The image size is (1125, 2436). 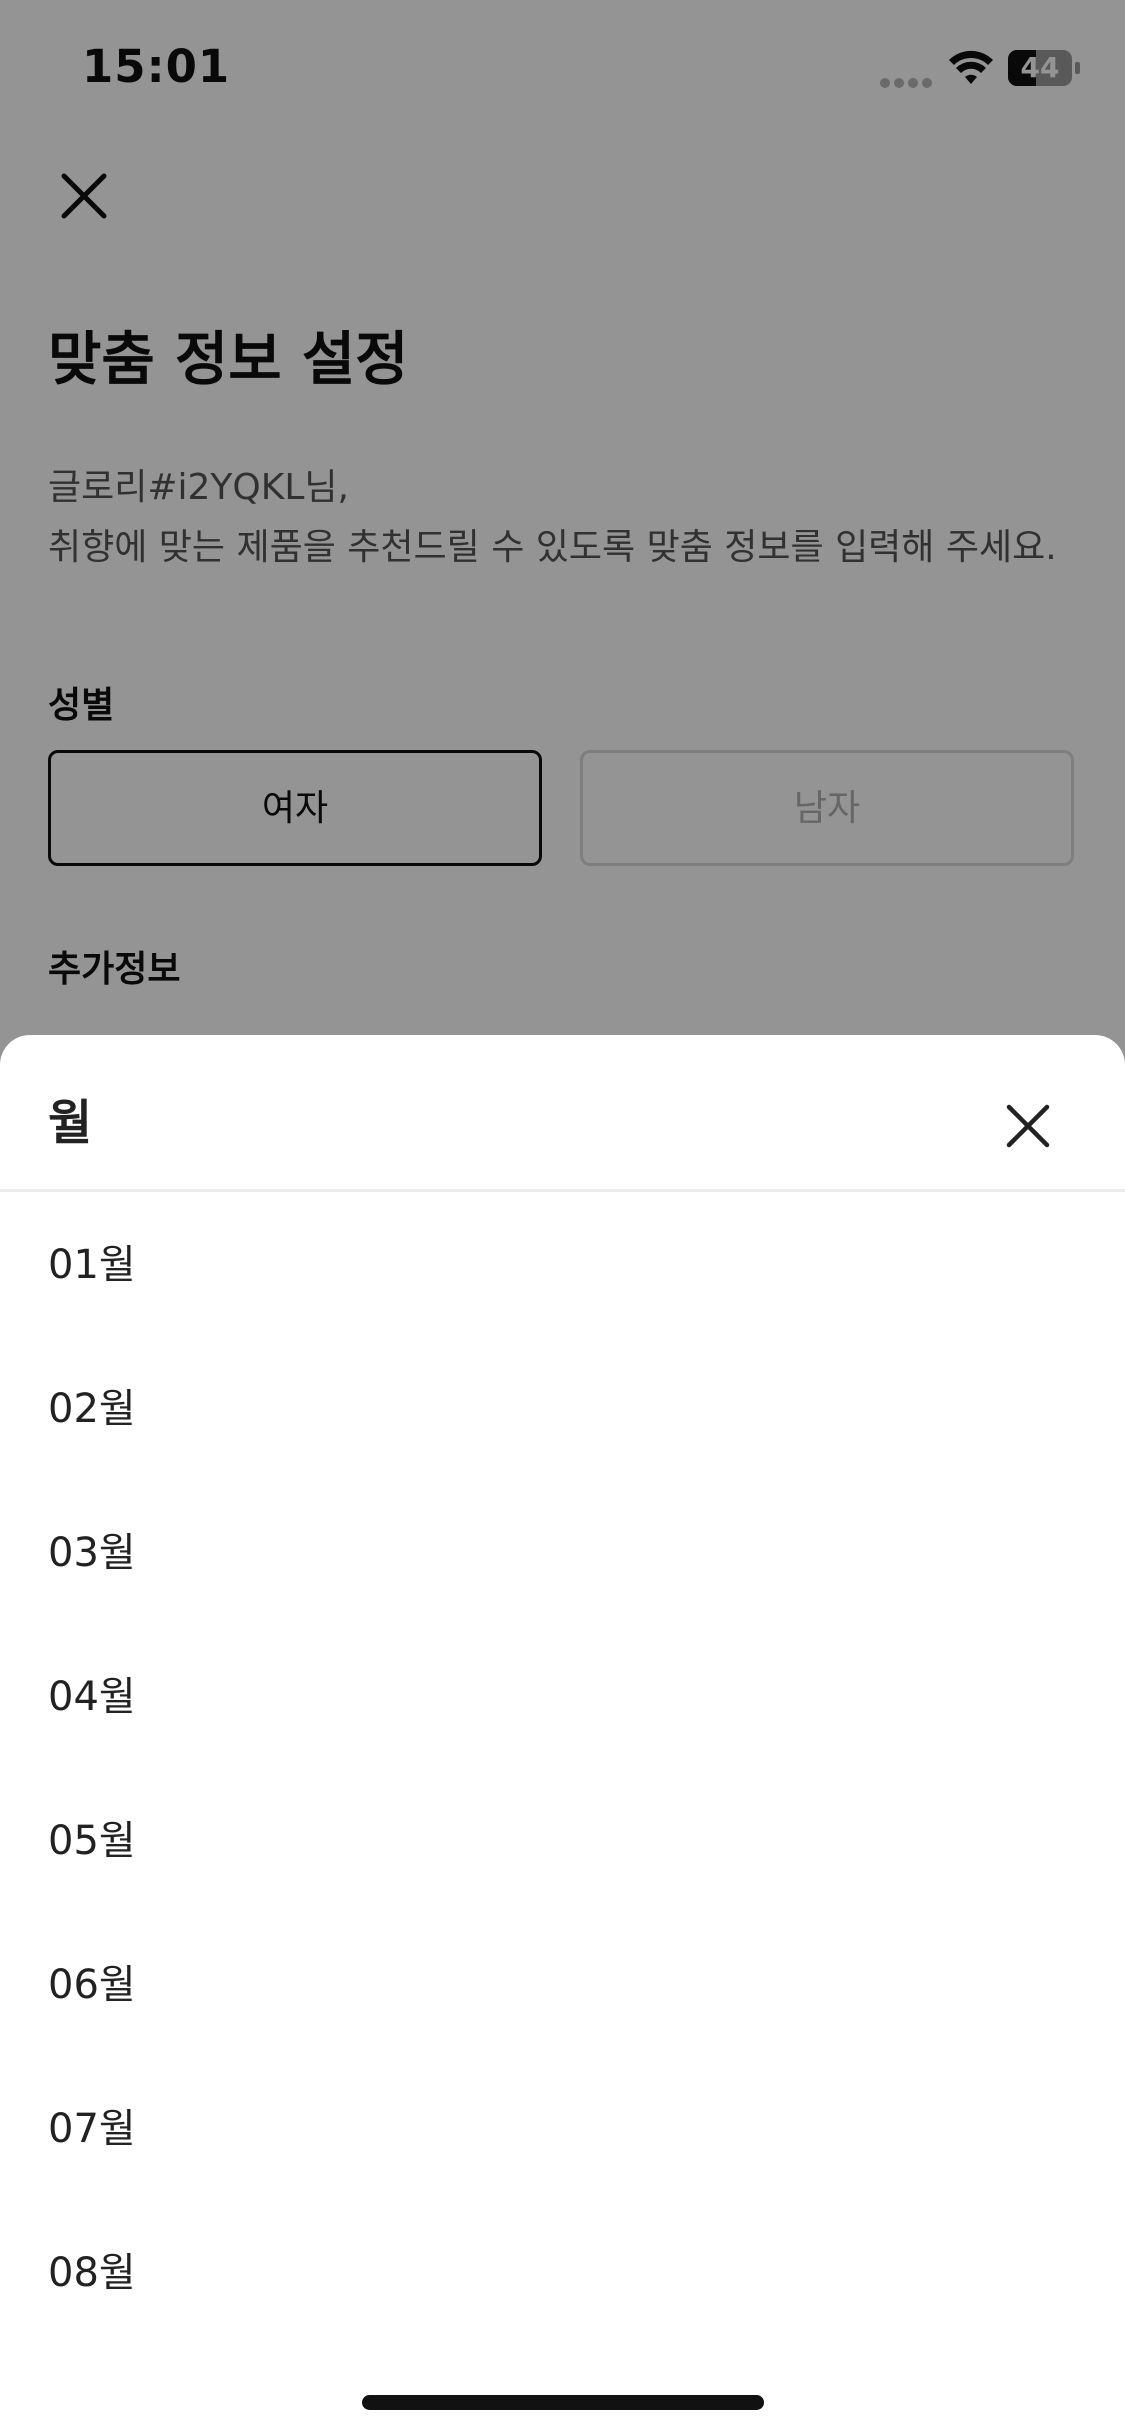 I want to click on month-label: 04월, so click(x=92, y=1697).